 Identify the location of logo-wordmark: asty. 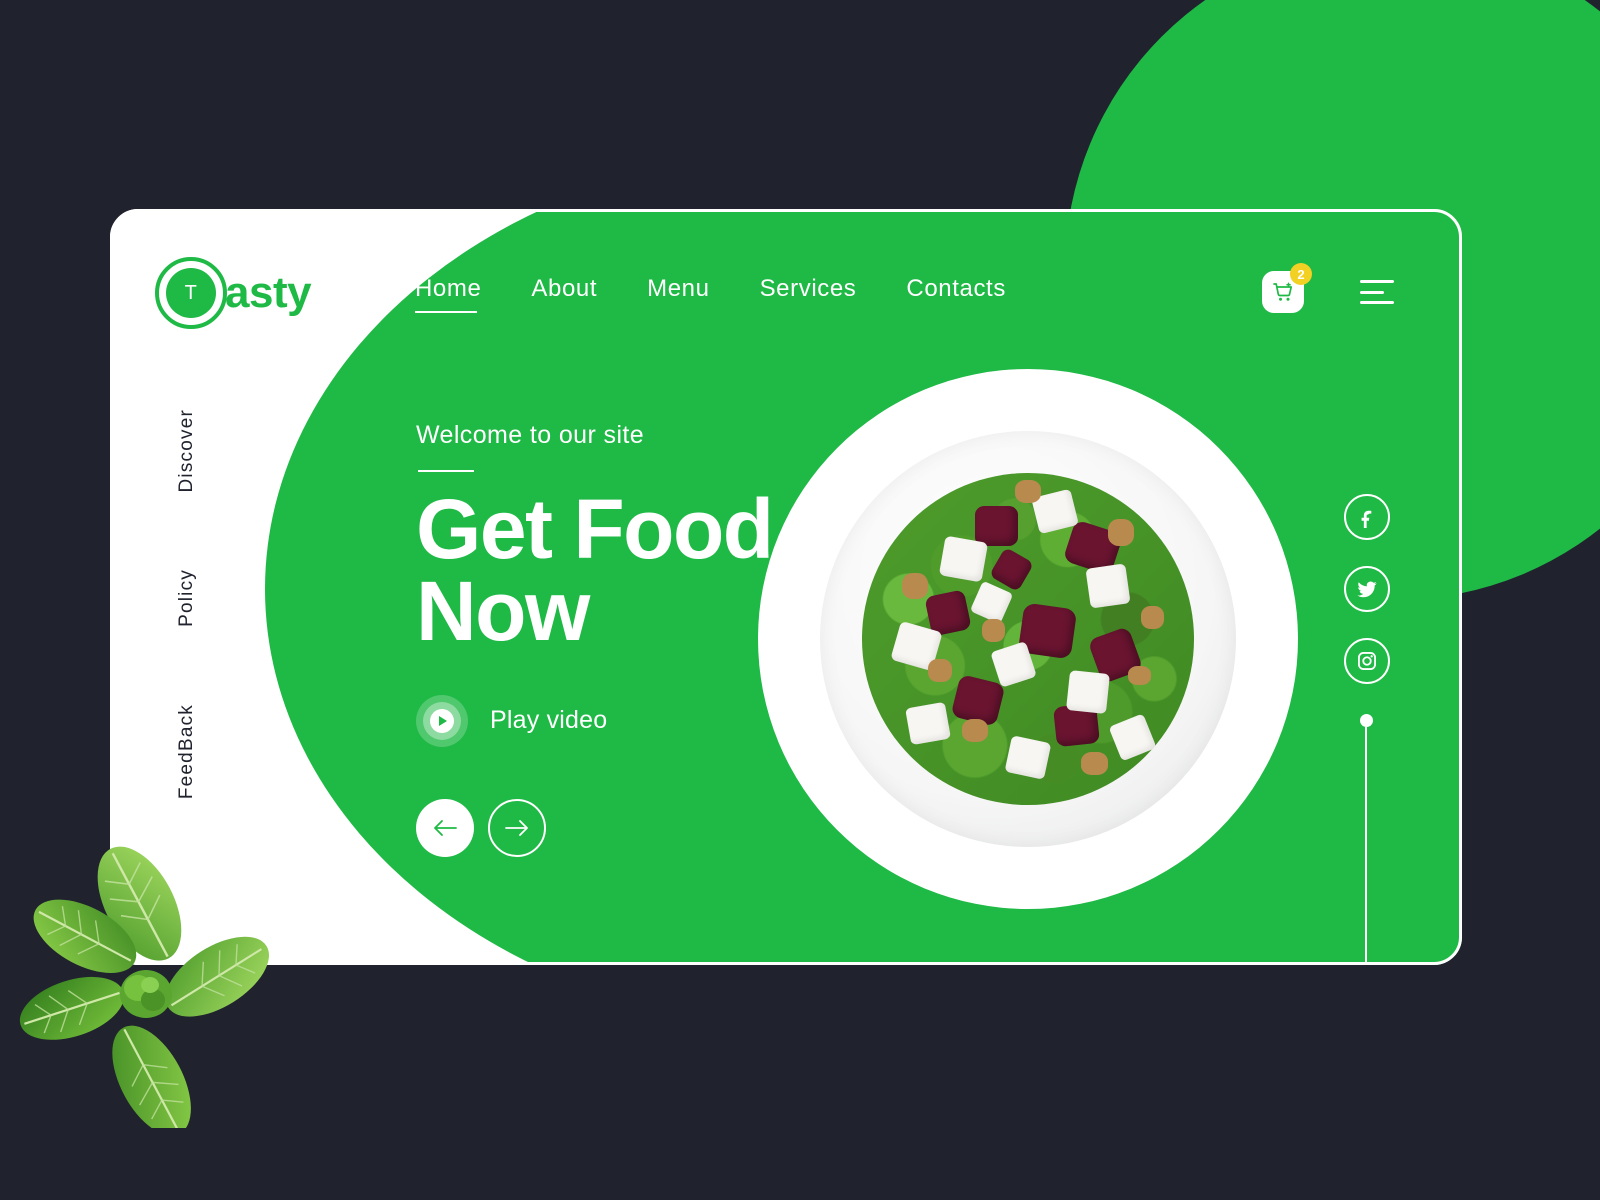
(268, 292).